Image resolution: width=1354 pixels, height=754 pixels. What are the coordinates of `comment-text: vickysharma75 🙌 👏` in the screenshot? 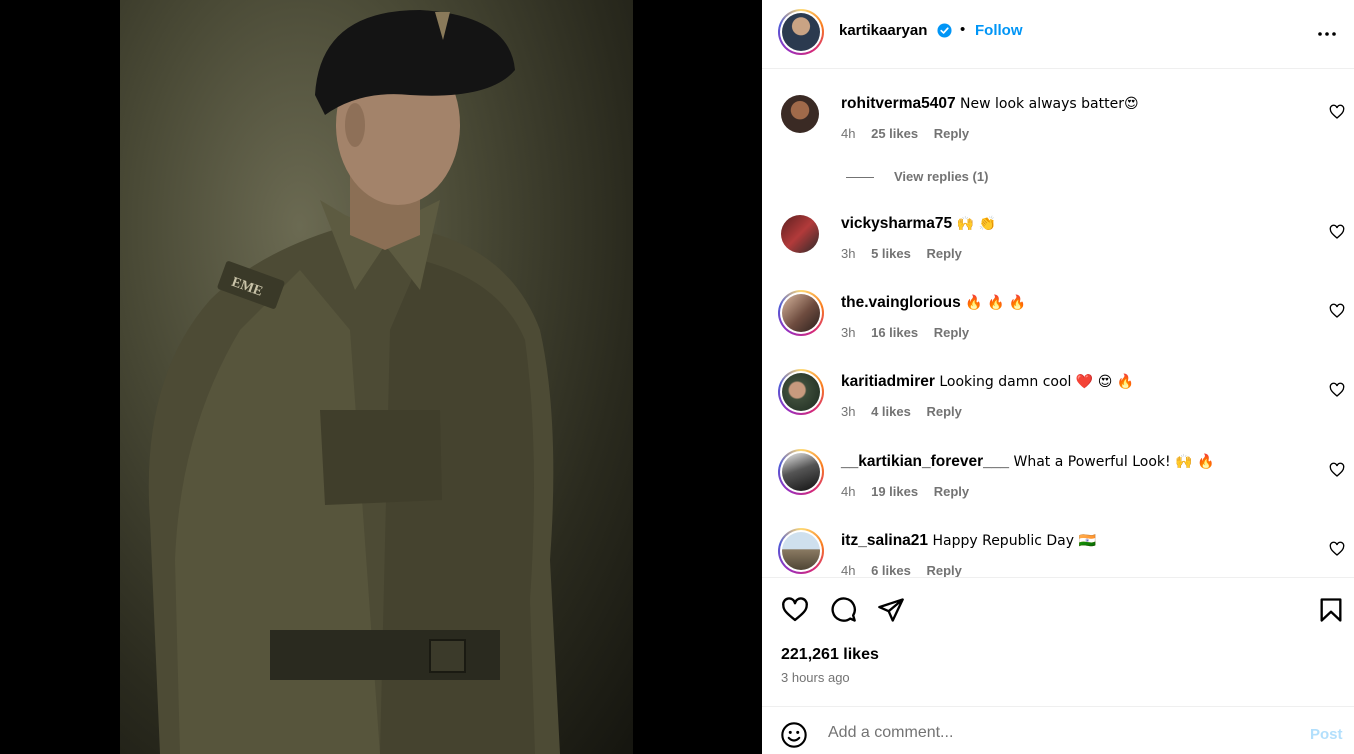 It's located at (918, 224).